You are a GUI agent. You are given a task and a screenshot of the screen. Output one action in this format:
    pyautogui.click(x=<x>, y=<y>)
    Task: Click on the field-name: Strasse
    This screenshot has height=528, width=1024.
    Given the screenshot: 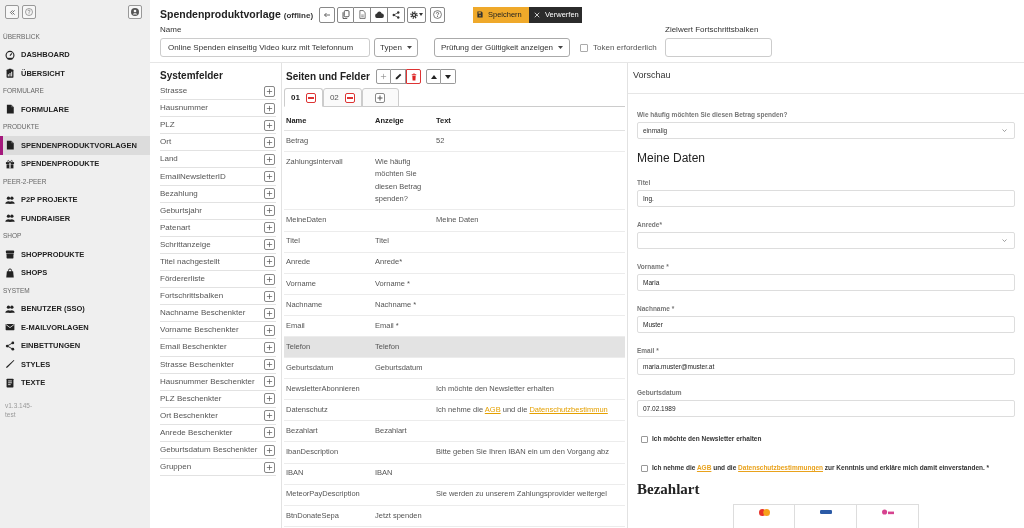 What is the action you would take?
    pyautogui.click(x=174, y=91)
    